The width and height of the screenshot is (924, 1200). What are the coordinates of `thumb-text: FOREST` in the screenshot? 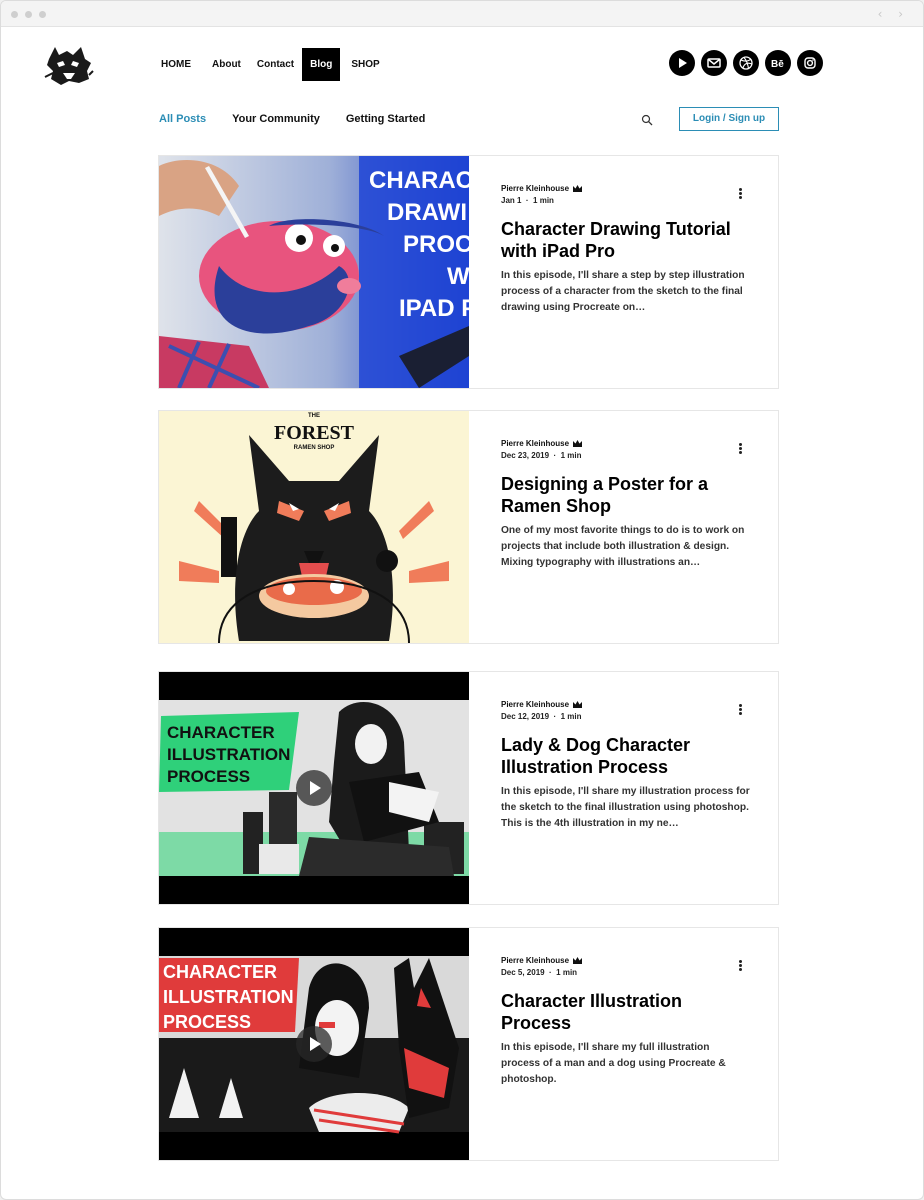 It's located at (314, 433).